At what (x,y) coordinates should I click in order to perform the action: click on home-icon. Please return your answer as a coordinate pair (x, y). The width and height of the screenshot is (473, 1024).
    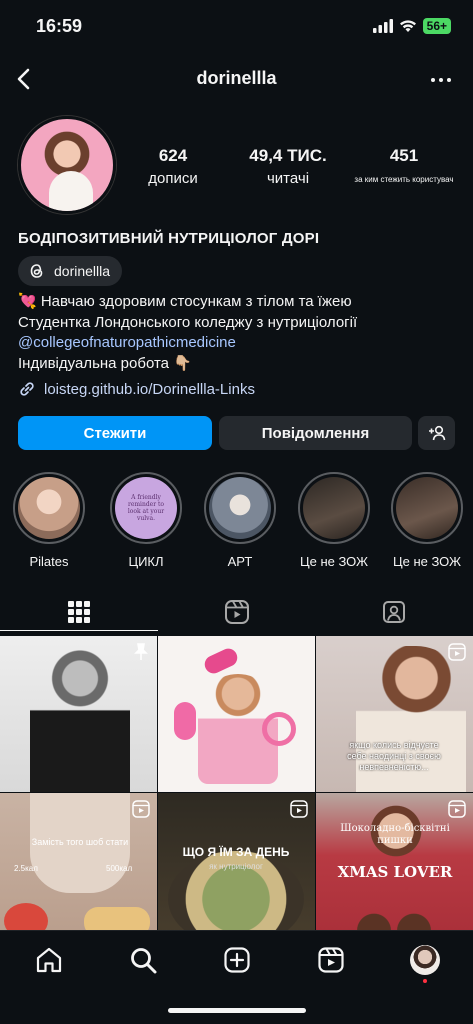
    Looking at the image, I should click on (49, 960).